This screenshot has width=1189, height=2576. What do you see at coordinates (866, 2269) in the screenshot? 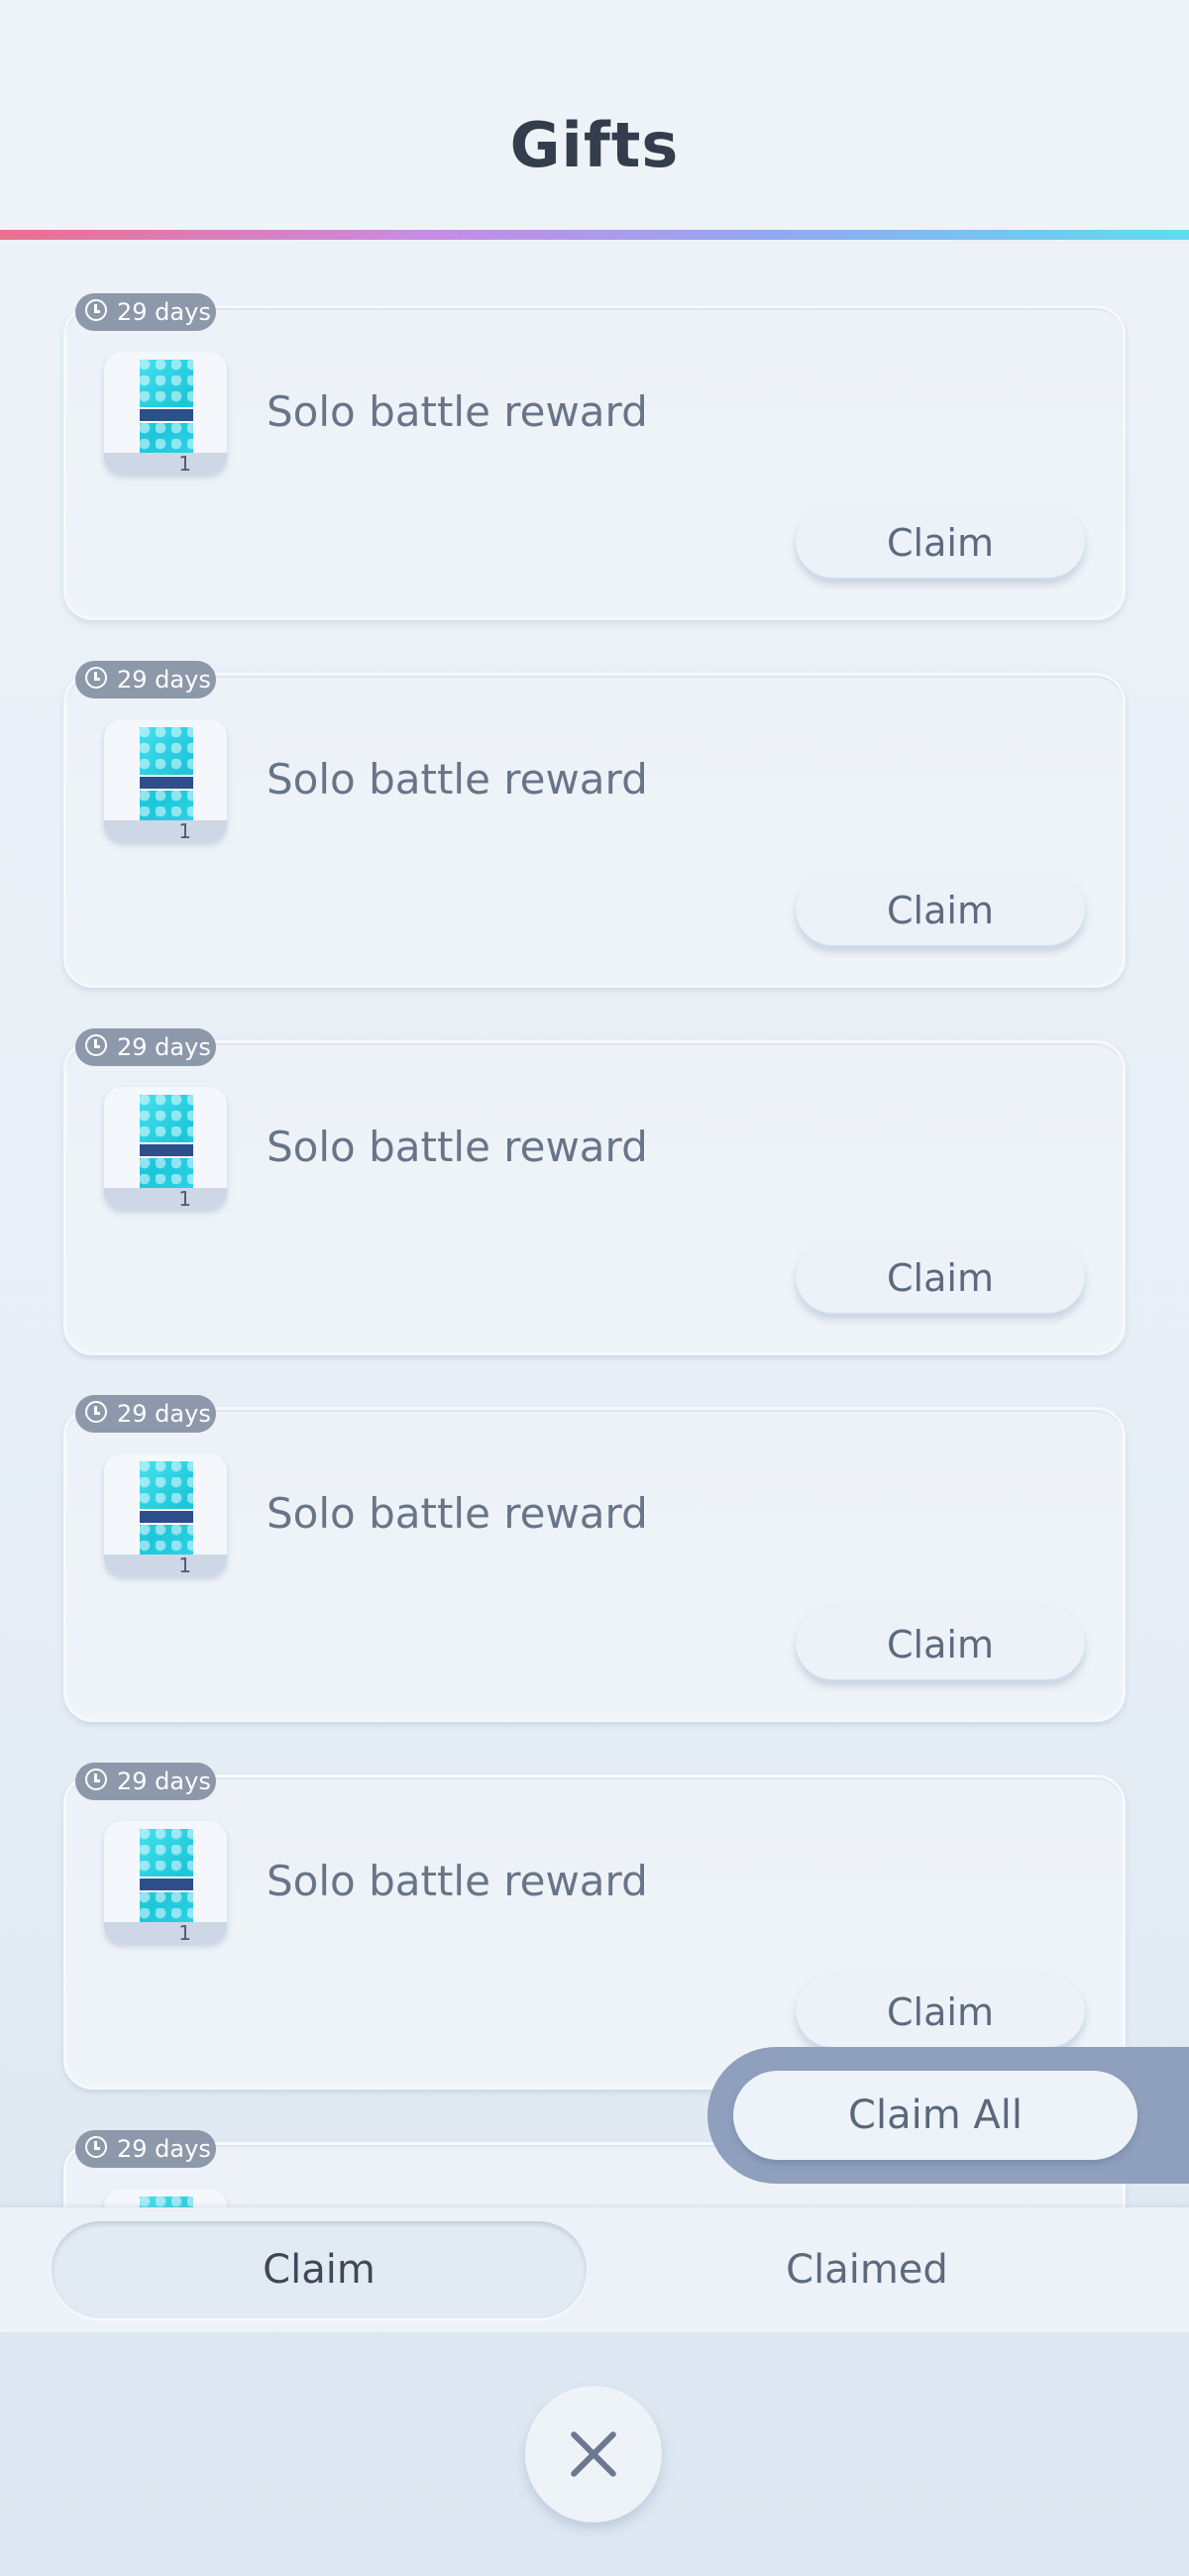
I see `tab-claimed: Claimed` at bounding box center [866, 2269].